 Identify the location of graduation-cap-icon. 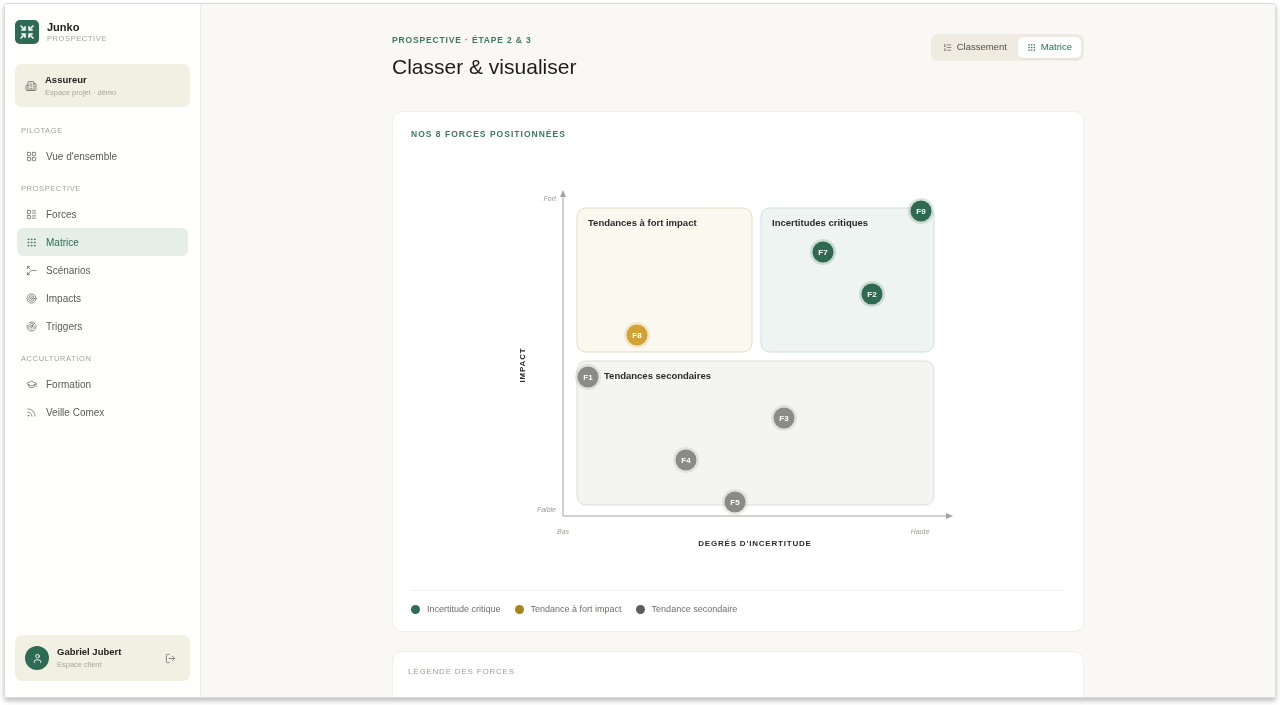
(31, 384).